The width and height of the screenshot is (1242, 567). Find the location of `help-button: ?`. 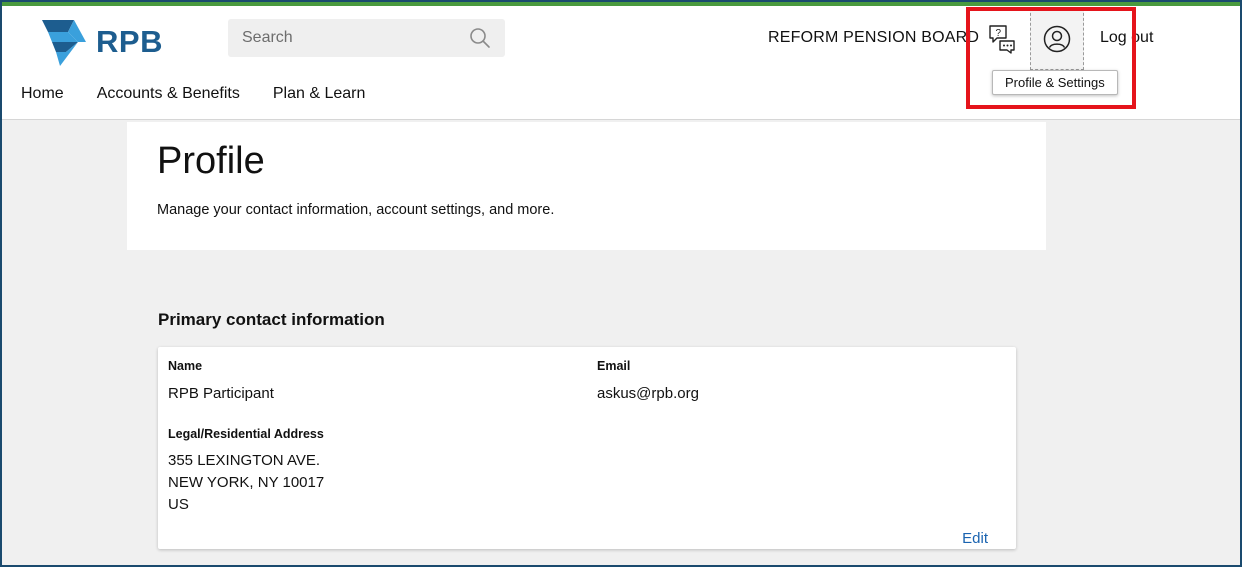

help-button: ? is located at coordinates (1002, 38).